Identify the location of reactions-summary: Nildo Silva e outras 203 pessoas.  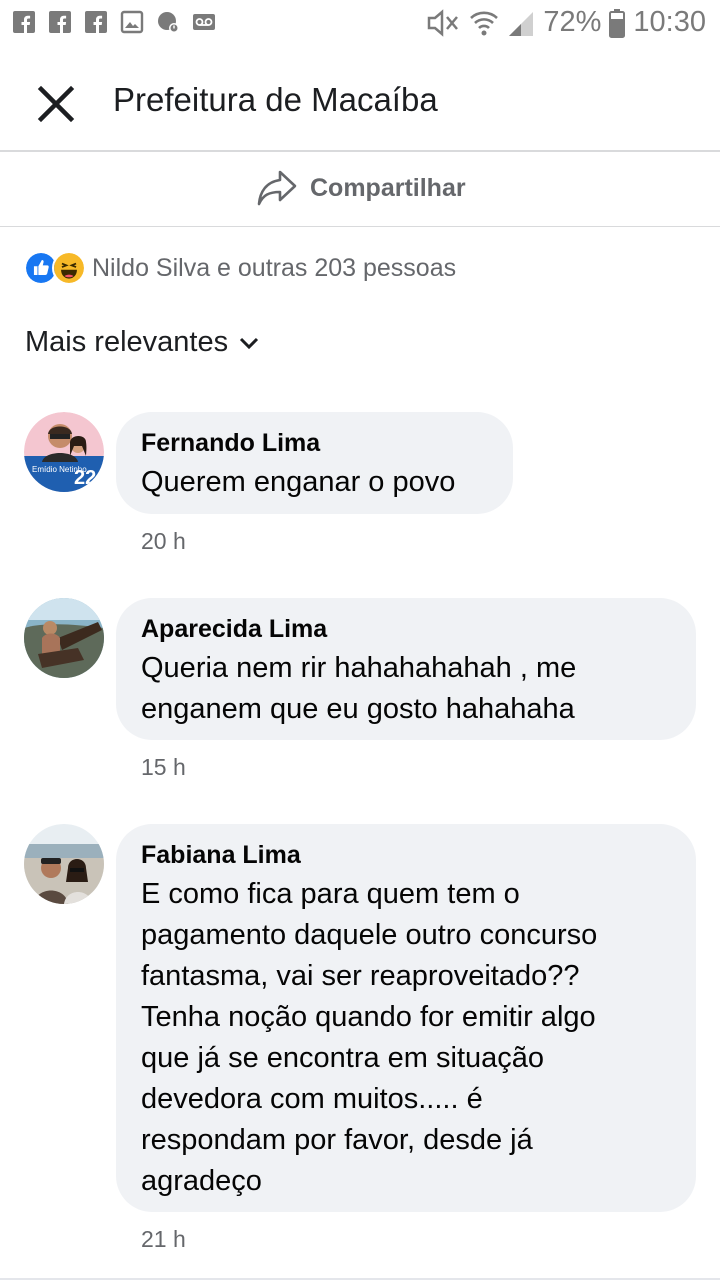
(240, 268).